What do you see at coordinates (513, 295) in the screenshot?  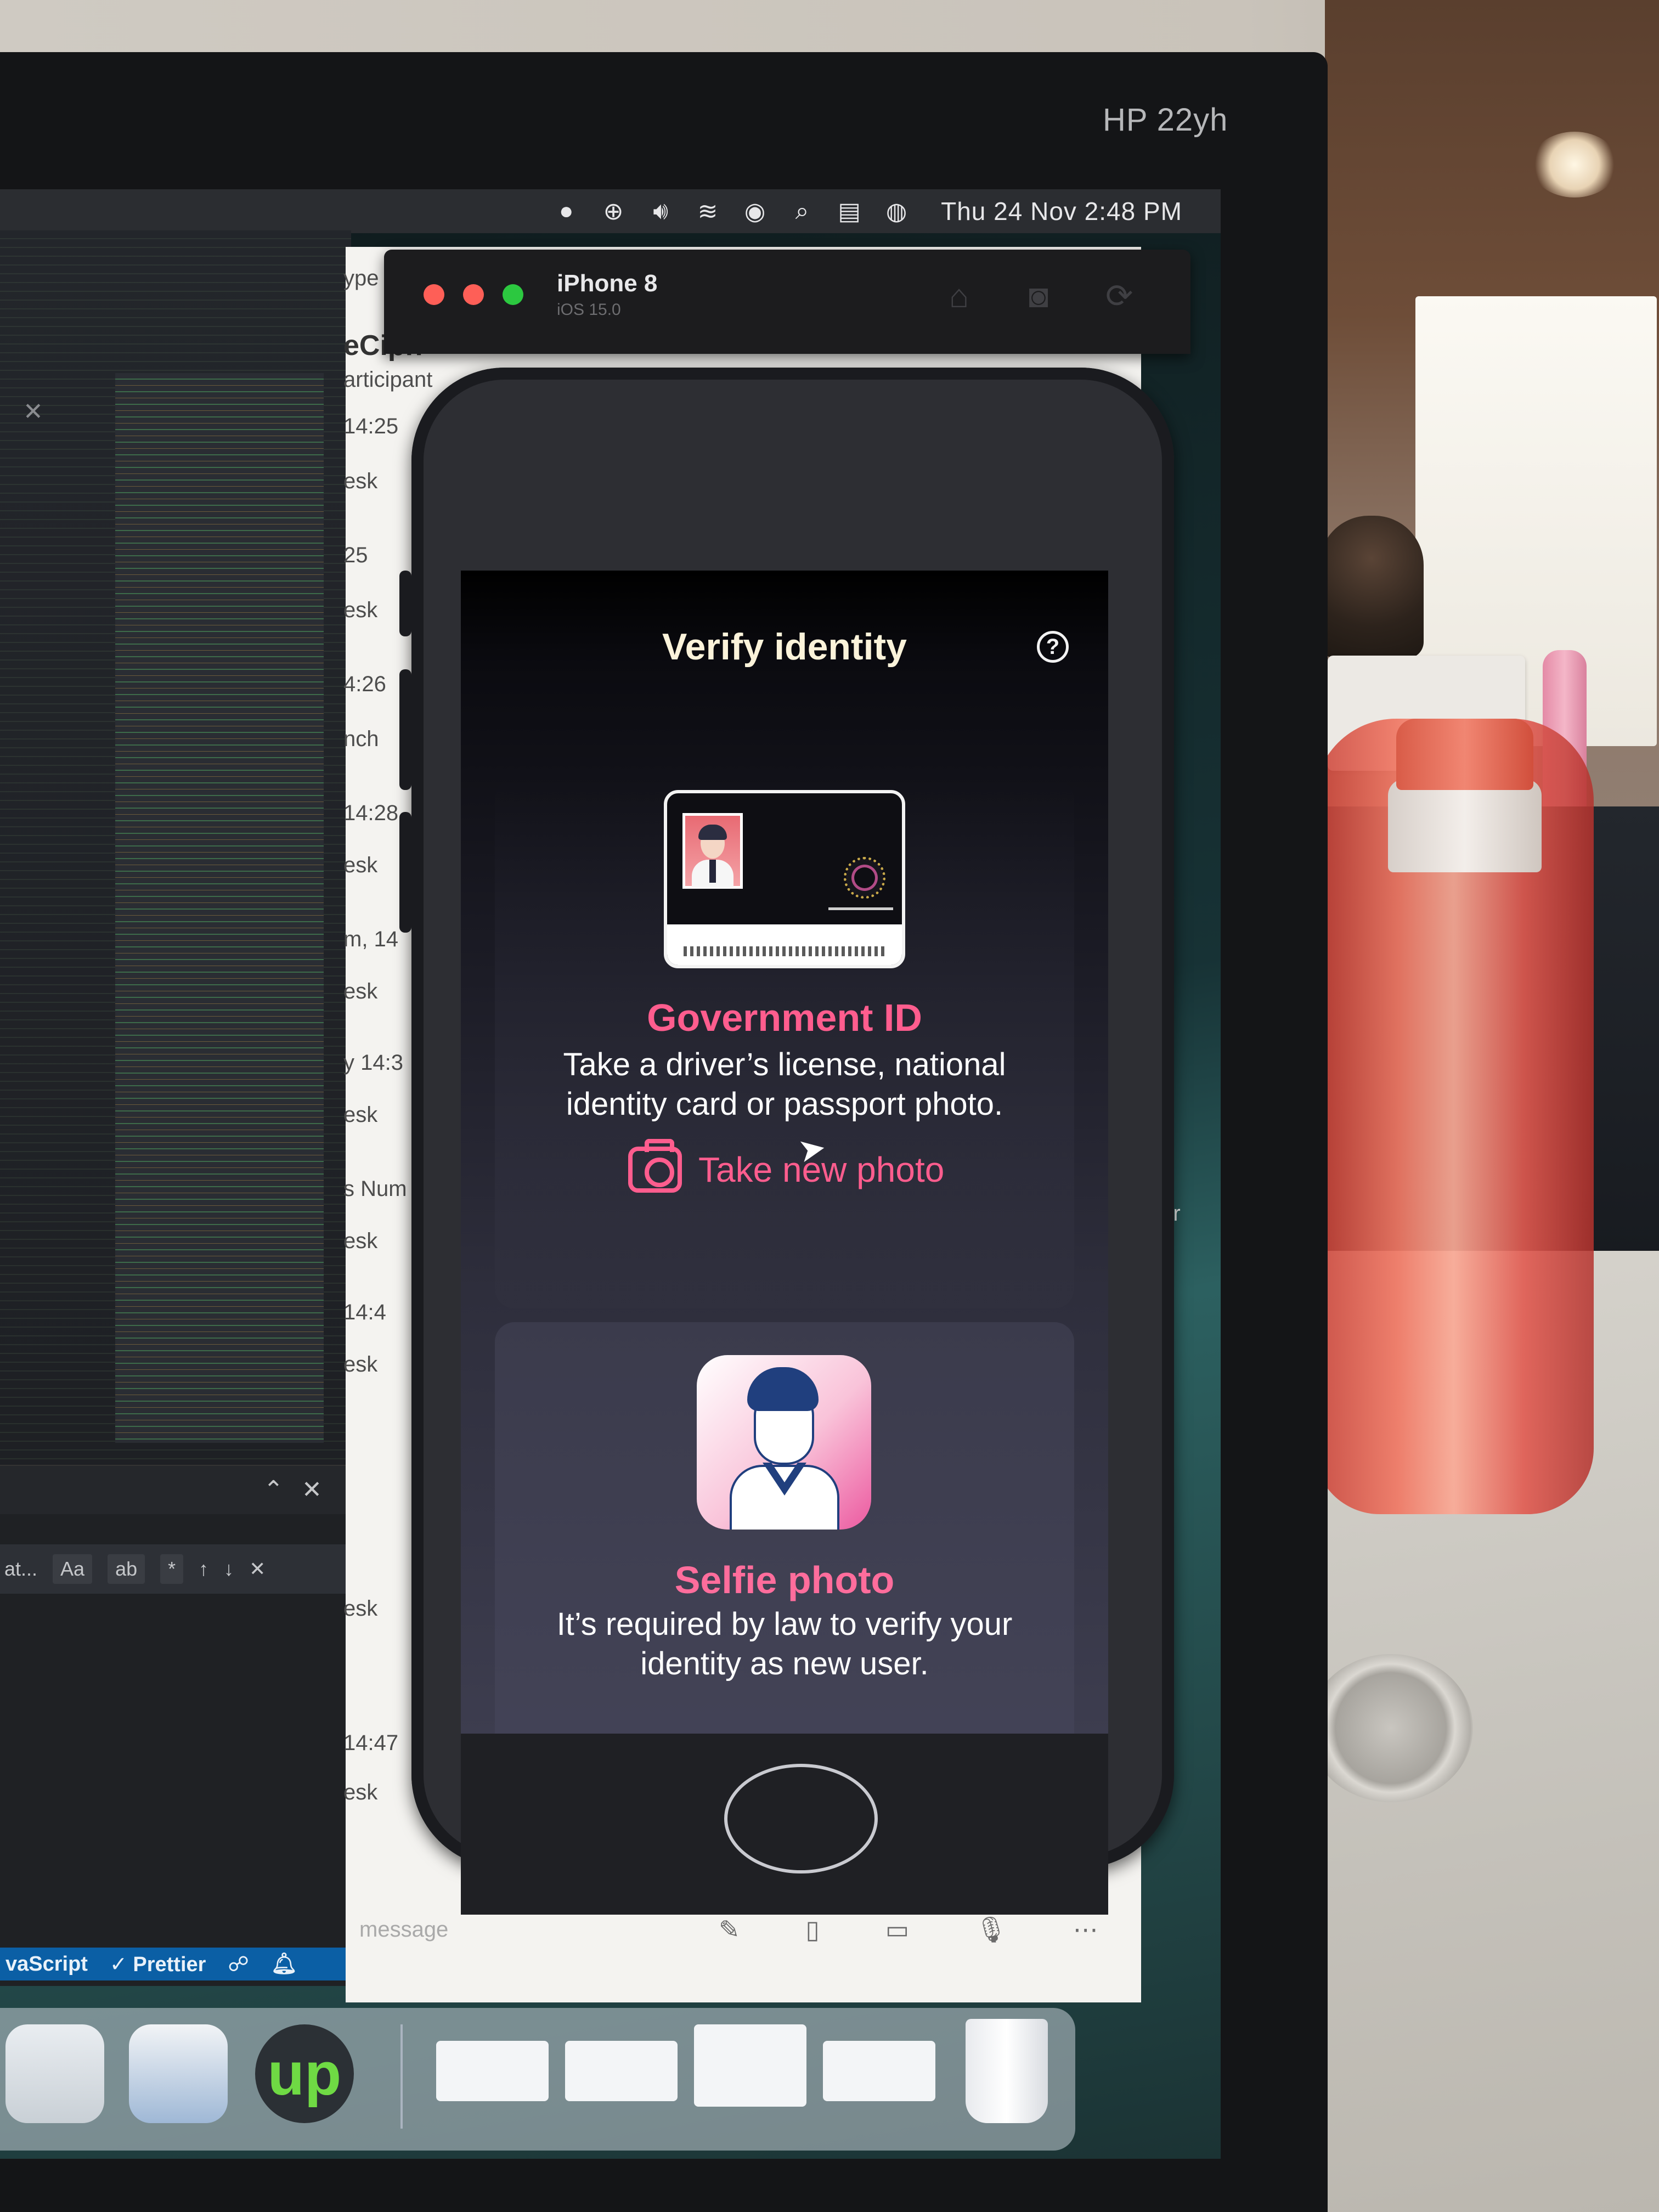 I see `zoom-window-button` at bounding box center [513, 295].